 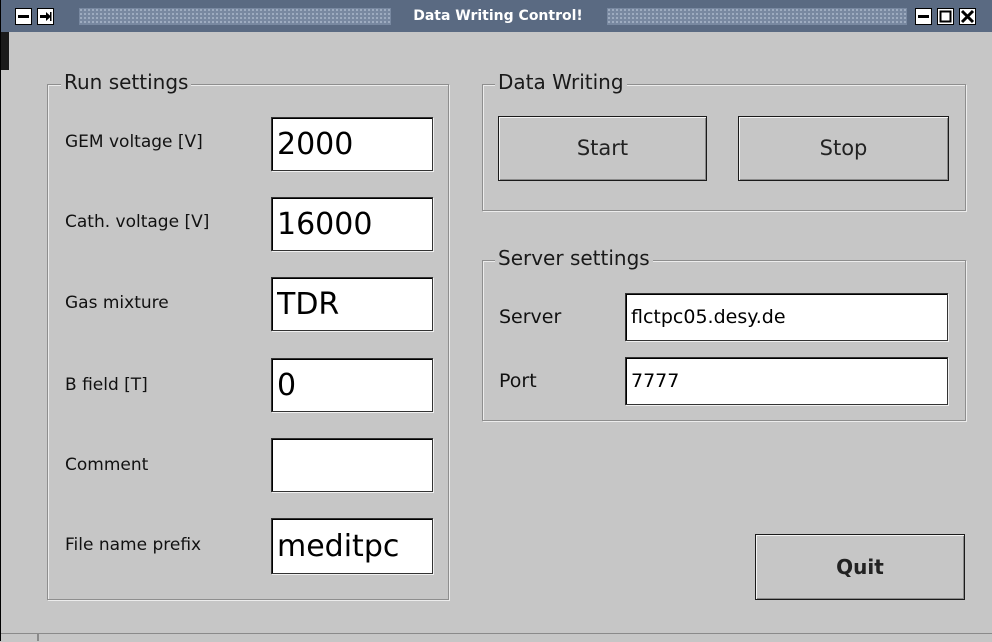 I want to click on file-name-prefix-input, so click(x=352, y=546).